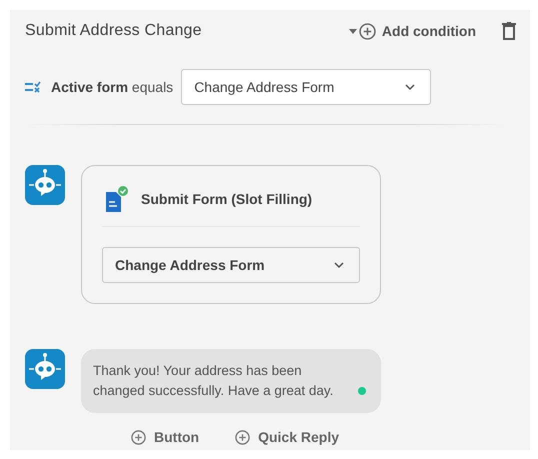  I want to click on add-action-button: Button, so click(165, 437).